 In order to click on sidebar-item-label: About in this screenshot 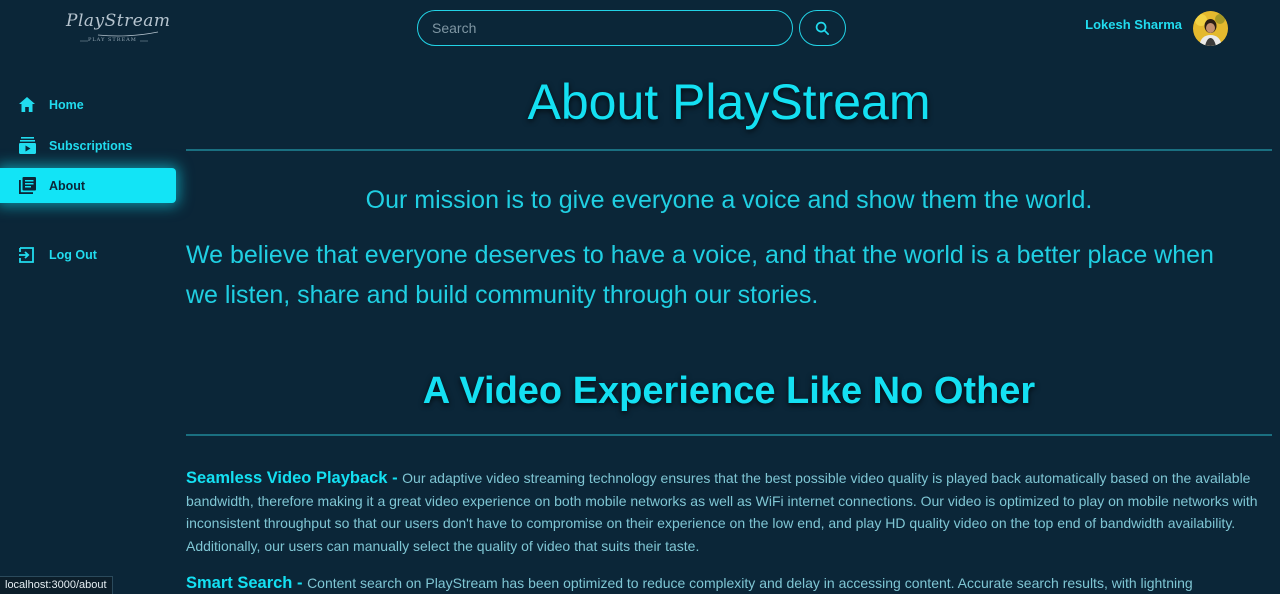, I will do `click(67, 185)`.